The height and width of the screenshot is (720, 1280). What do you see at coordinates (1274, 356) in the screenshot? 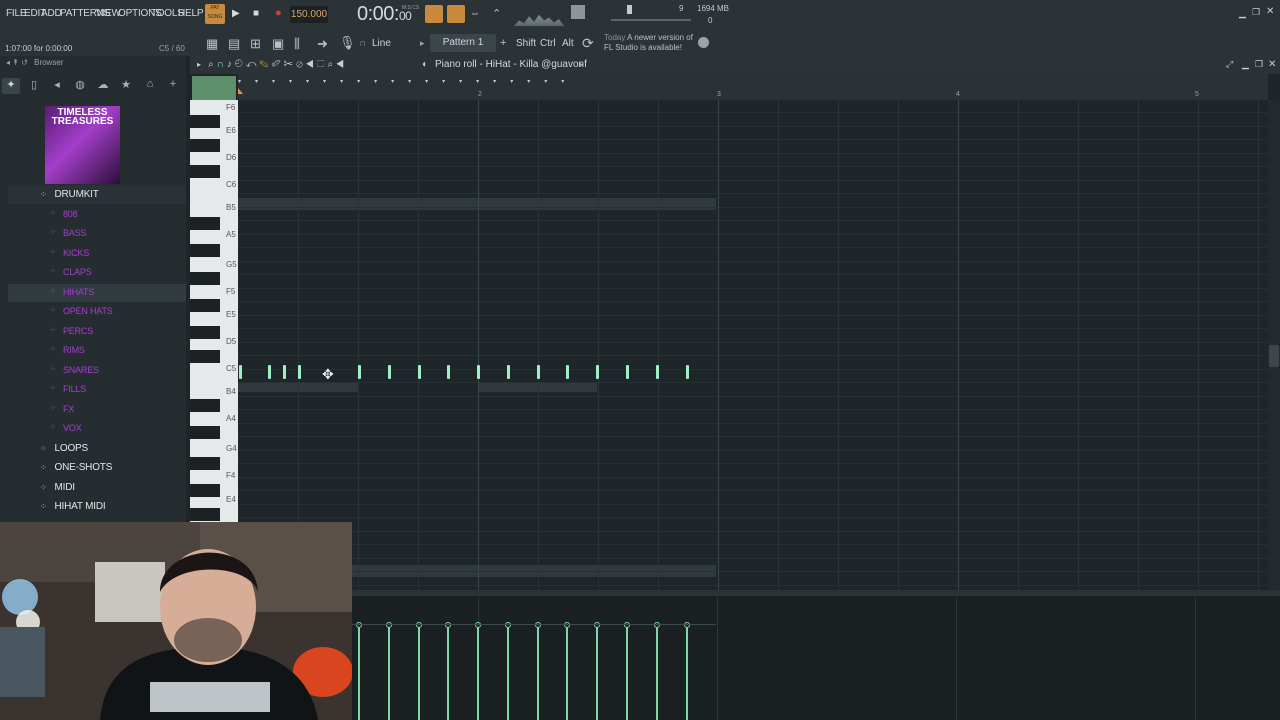
I see `vertical-scroll-thumb` at bounding box center [1274, 356].